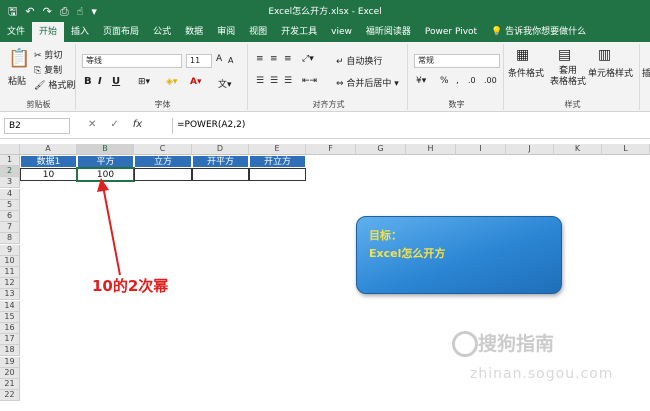 The image size is (650, 411). Describe the element at coordinates (10, 351) in the screenshot. I see `row-header: 18` at that location.